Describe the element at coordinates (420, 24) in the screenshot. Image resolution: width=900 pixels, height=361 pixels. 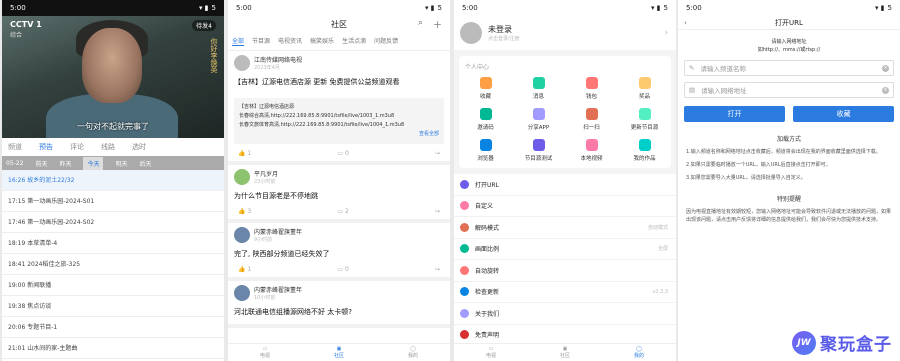
I see `search-icon: ⌕` at that location.